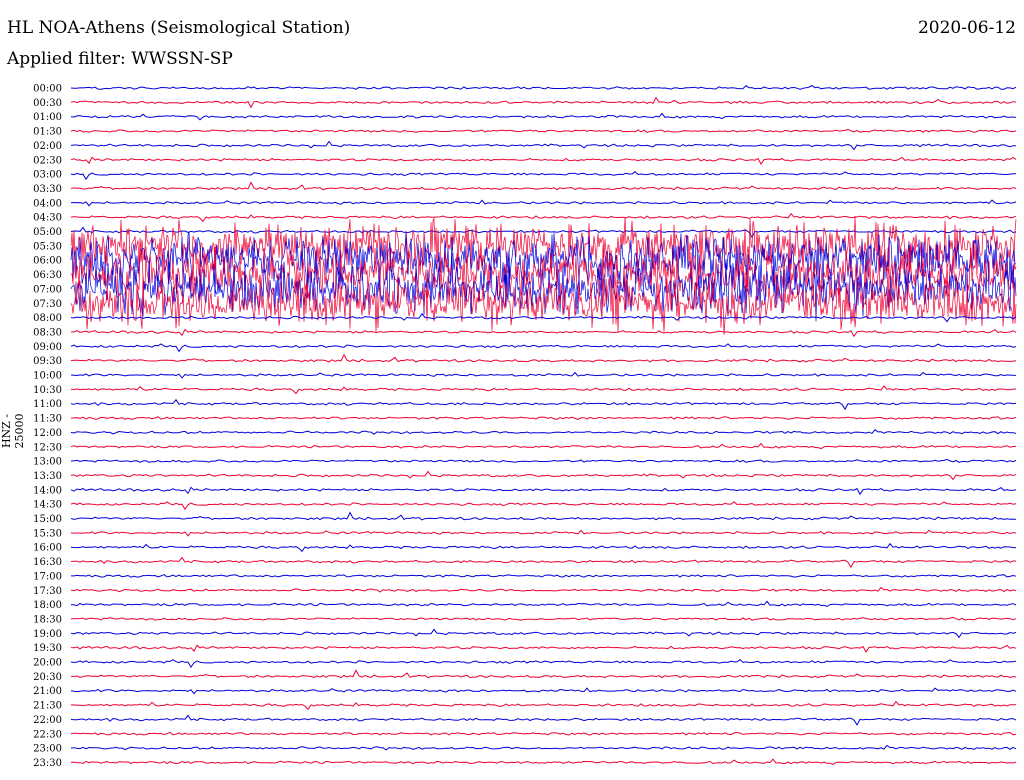  Describe the element at coordinates (47, 691) in the screenshot. I see `y-tick-label: 21:00` at that location.